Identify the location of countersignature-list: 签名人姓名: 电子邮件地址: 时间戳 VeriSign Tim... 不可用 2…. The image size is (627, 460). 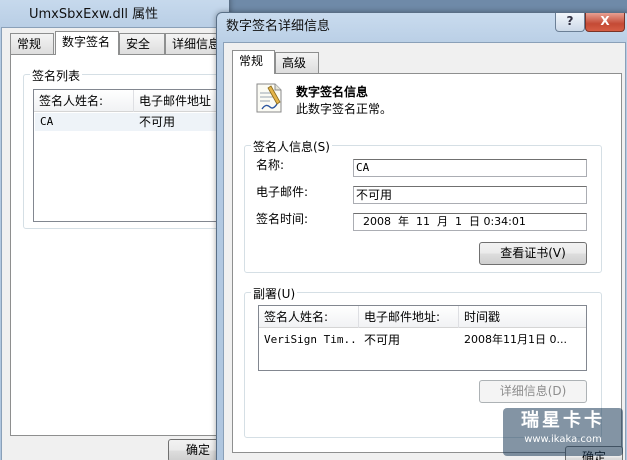
(422, 338).